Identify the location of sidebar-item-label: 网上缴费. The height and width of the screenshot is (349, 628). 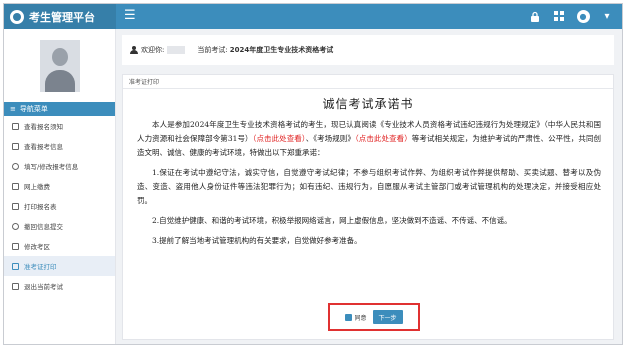
(37, 187).